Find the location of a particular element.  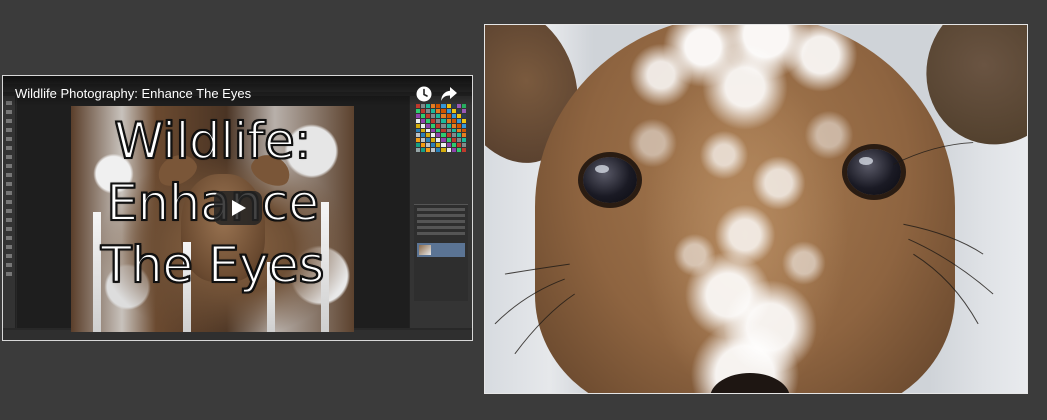

photoshop-panels is located at coordinates (440, 212).